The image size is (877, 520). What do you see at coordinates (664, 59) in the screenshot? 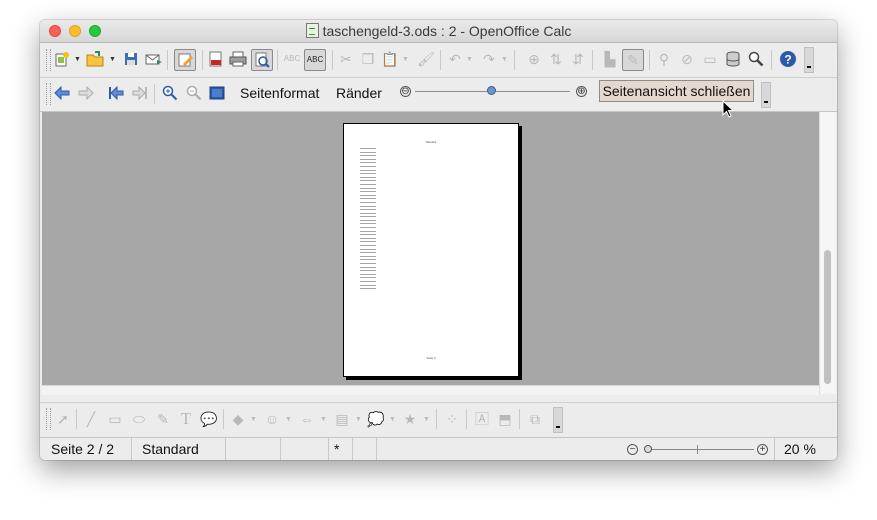
I see `find-replace-icon: ⚲` at bounding box center [664, 59].